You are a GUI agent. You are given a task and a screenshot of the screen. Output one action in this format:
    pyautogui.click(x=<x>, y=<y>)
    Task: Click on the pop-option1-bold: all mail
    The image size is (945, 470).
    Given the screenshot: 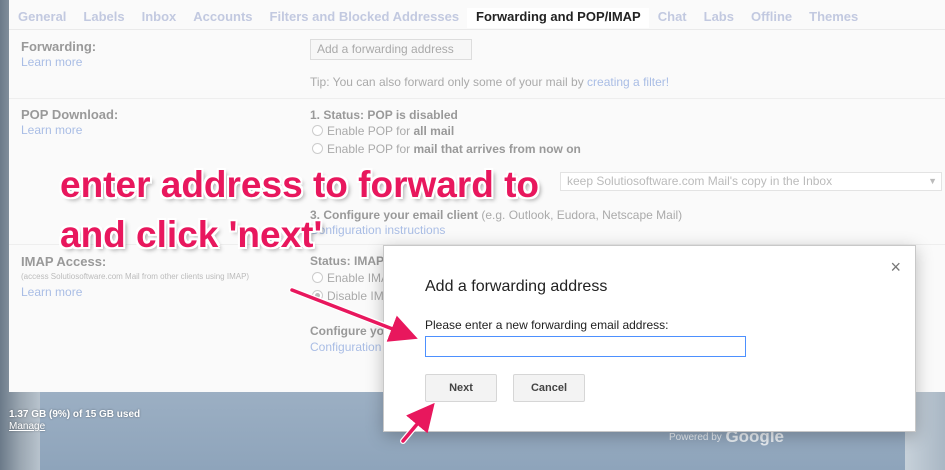 What is the action you would take?
    pyautogui.click(x=434, y=131)
    